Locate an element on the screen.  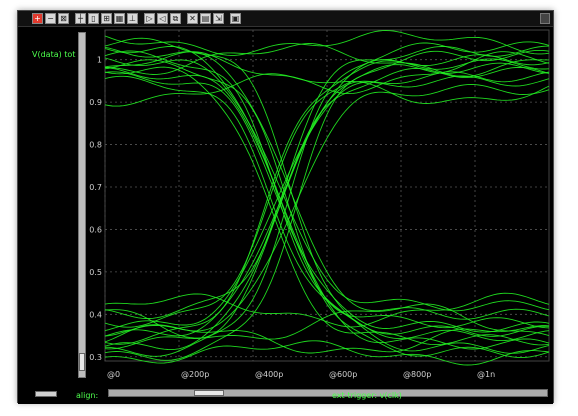
y-tick-label: 0.6 is located at coordinates (95, 229).